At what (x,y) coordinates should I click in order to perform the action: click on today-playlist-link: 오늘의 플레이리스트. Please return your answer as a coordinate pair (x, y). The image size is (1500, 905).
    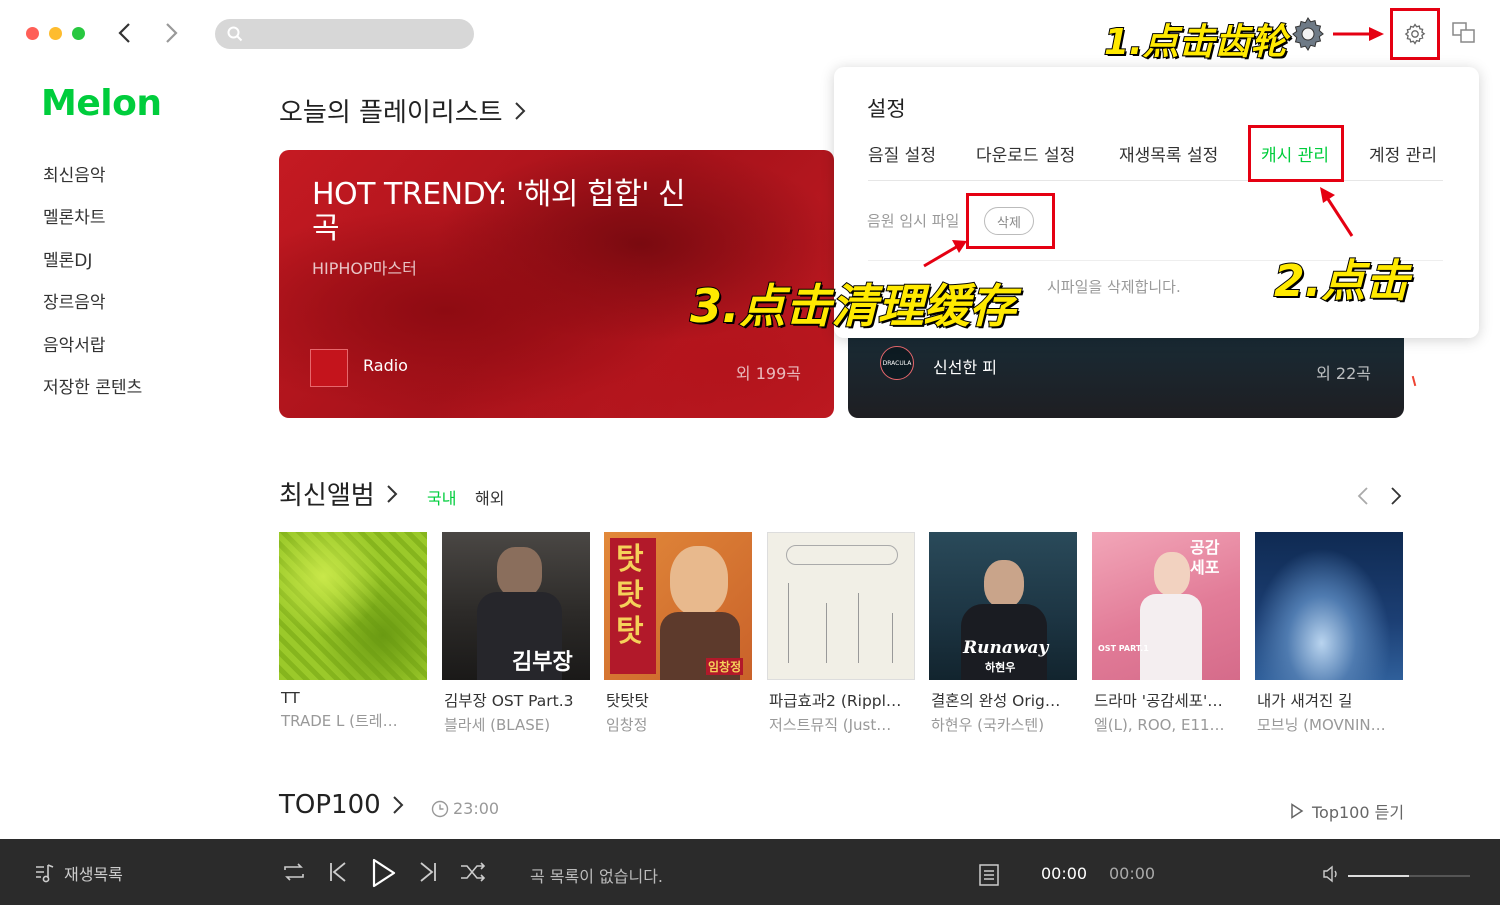
    Looking at the image, I should click on (403, 110).